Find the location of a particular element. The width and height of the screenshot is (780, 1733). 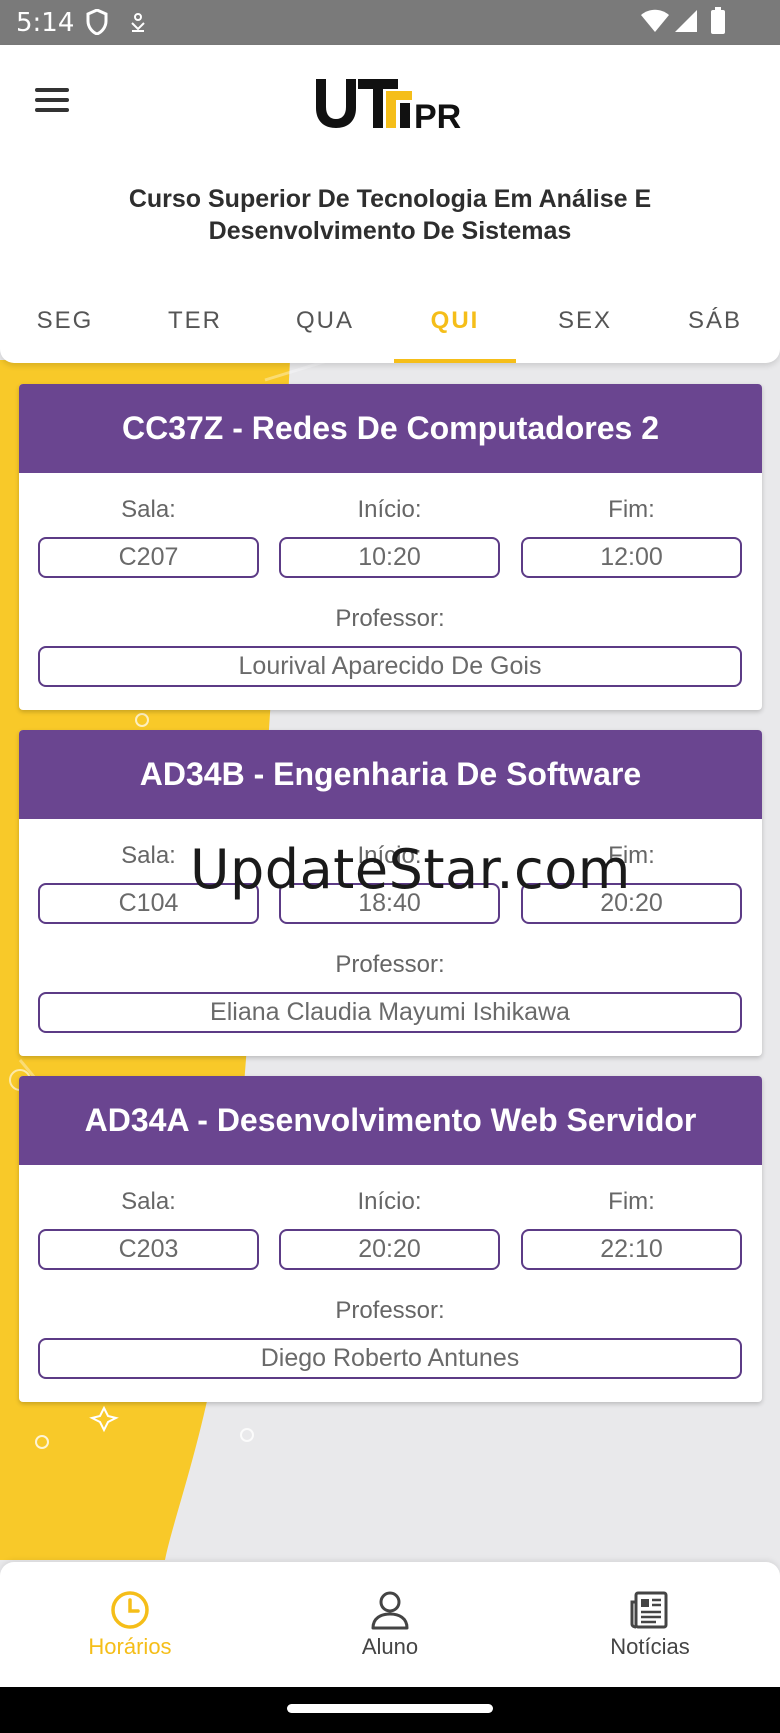

utfpr-logo: PR is located at coordinates (388, 106).